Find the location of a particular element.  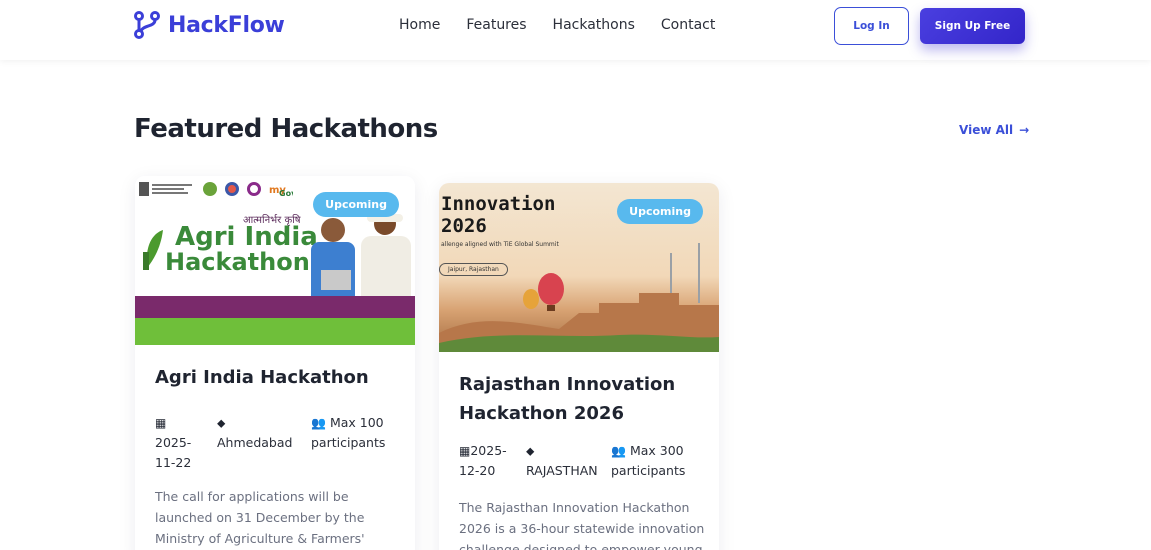

arrow-right-icon: → is located at coordinates (1024, 130).